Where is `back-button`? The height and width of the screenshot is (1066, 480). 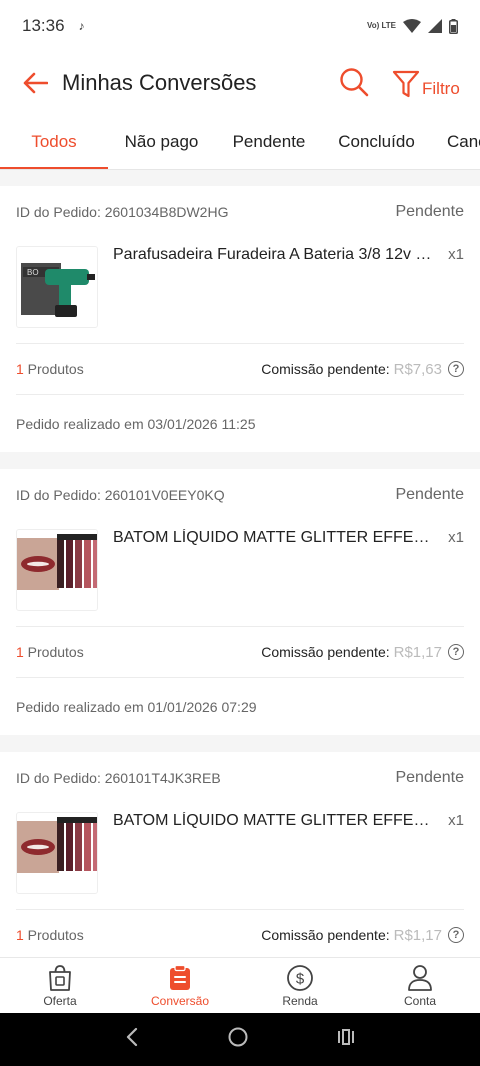 back-button is located at coordinates (35, 83).